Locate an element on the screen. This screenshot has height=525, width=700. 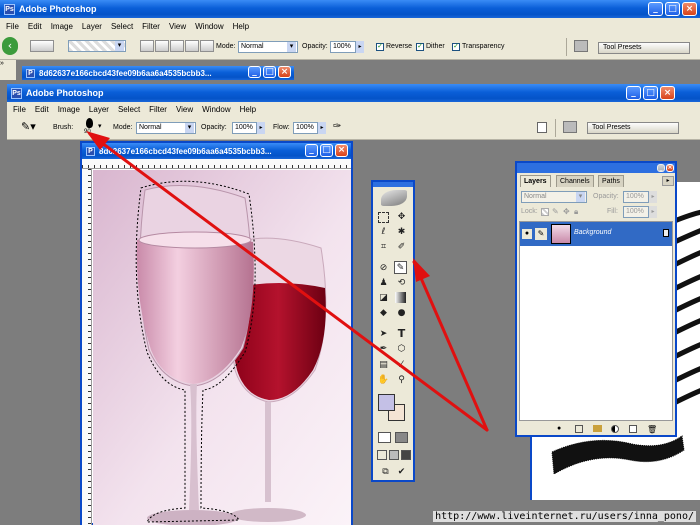
standard-mode-icon is located at coordinates (384, 437).